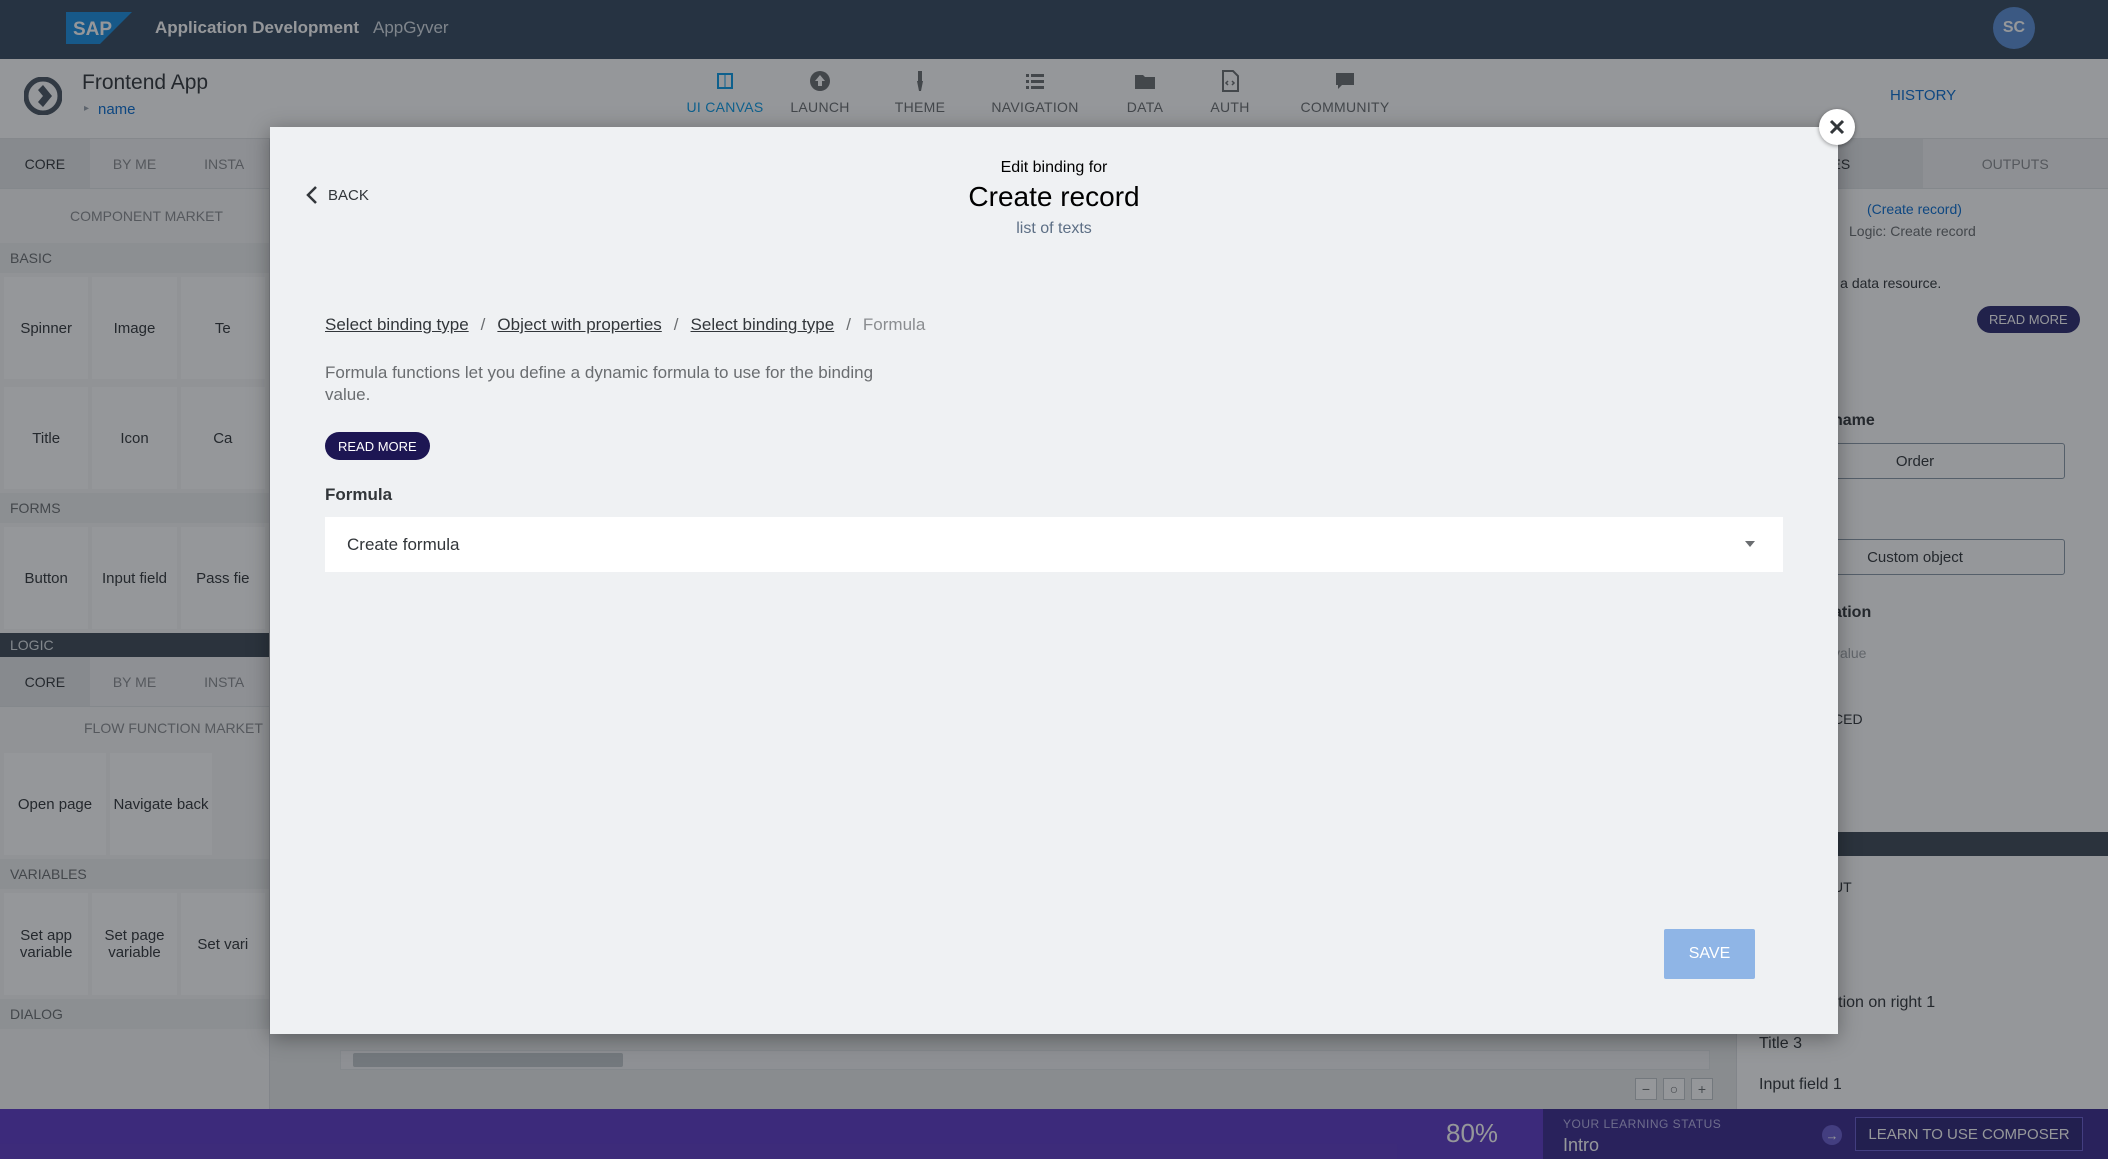 The height and width of the screenshot is (1159, 2108). I want to click on modal-subtitle: list of texts, so click(1054, 228).